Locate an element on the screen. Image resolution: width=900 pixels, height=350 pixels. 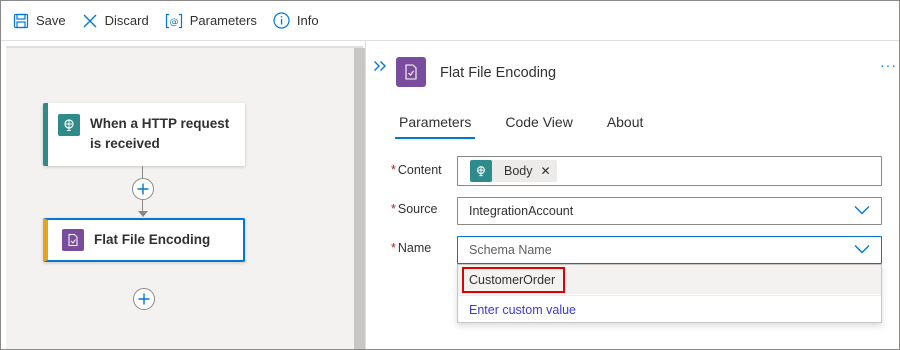
parameters-label: Parameters is located at coordinates (223, 20).